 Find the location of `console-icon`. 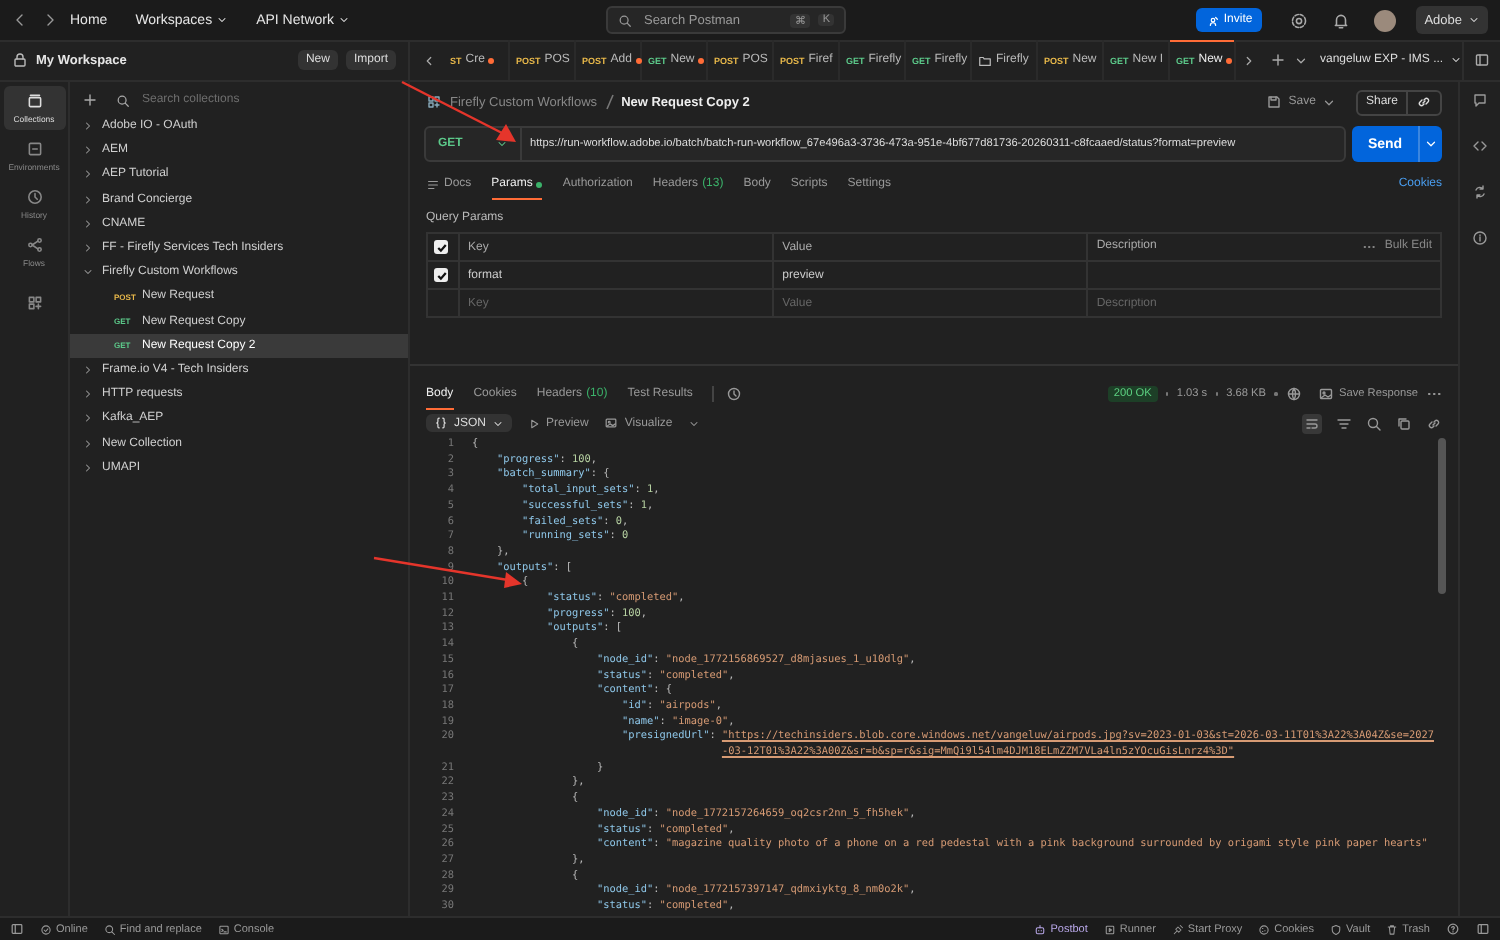

console-icon is located at coordinates (223, 929).